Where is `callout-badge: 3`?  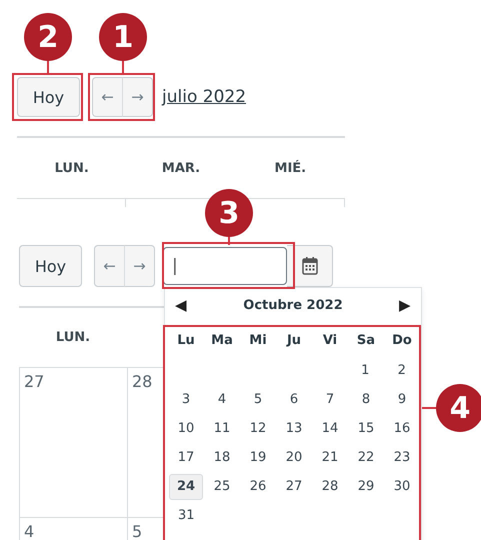
callout-badge: 3 is located at coordinates (229, 213).